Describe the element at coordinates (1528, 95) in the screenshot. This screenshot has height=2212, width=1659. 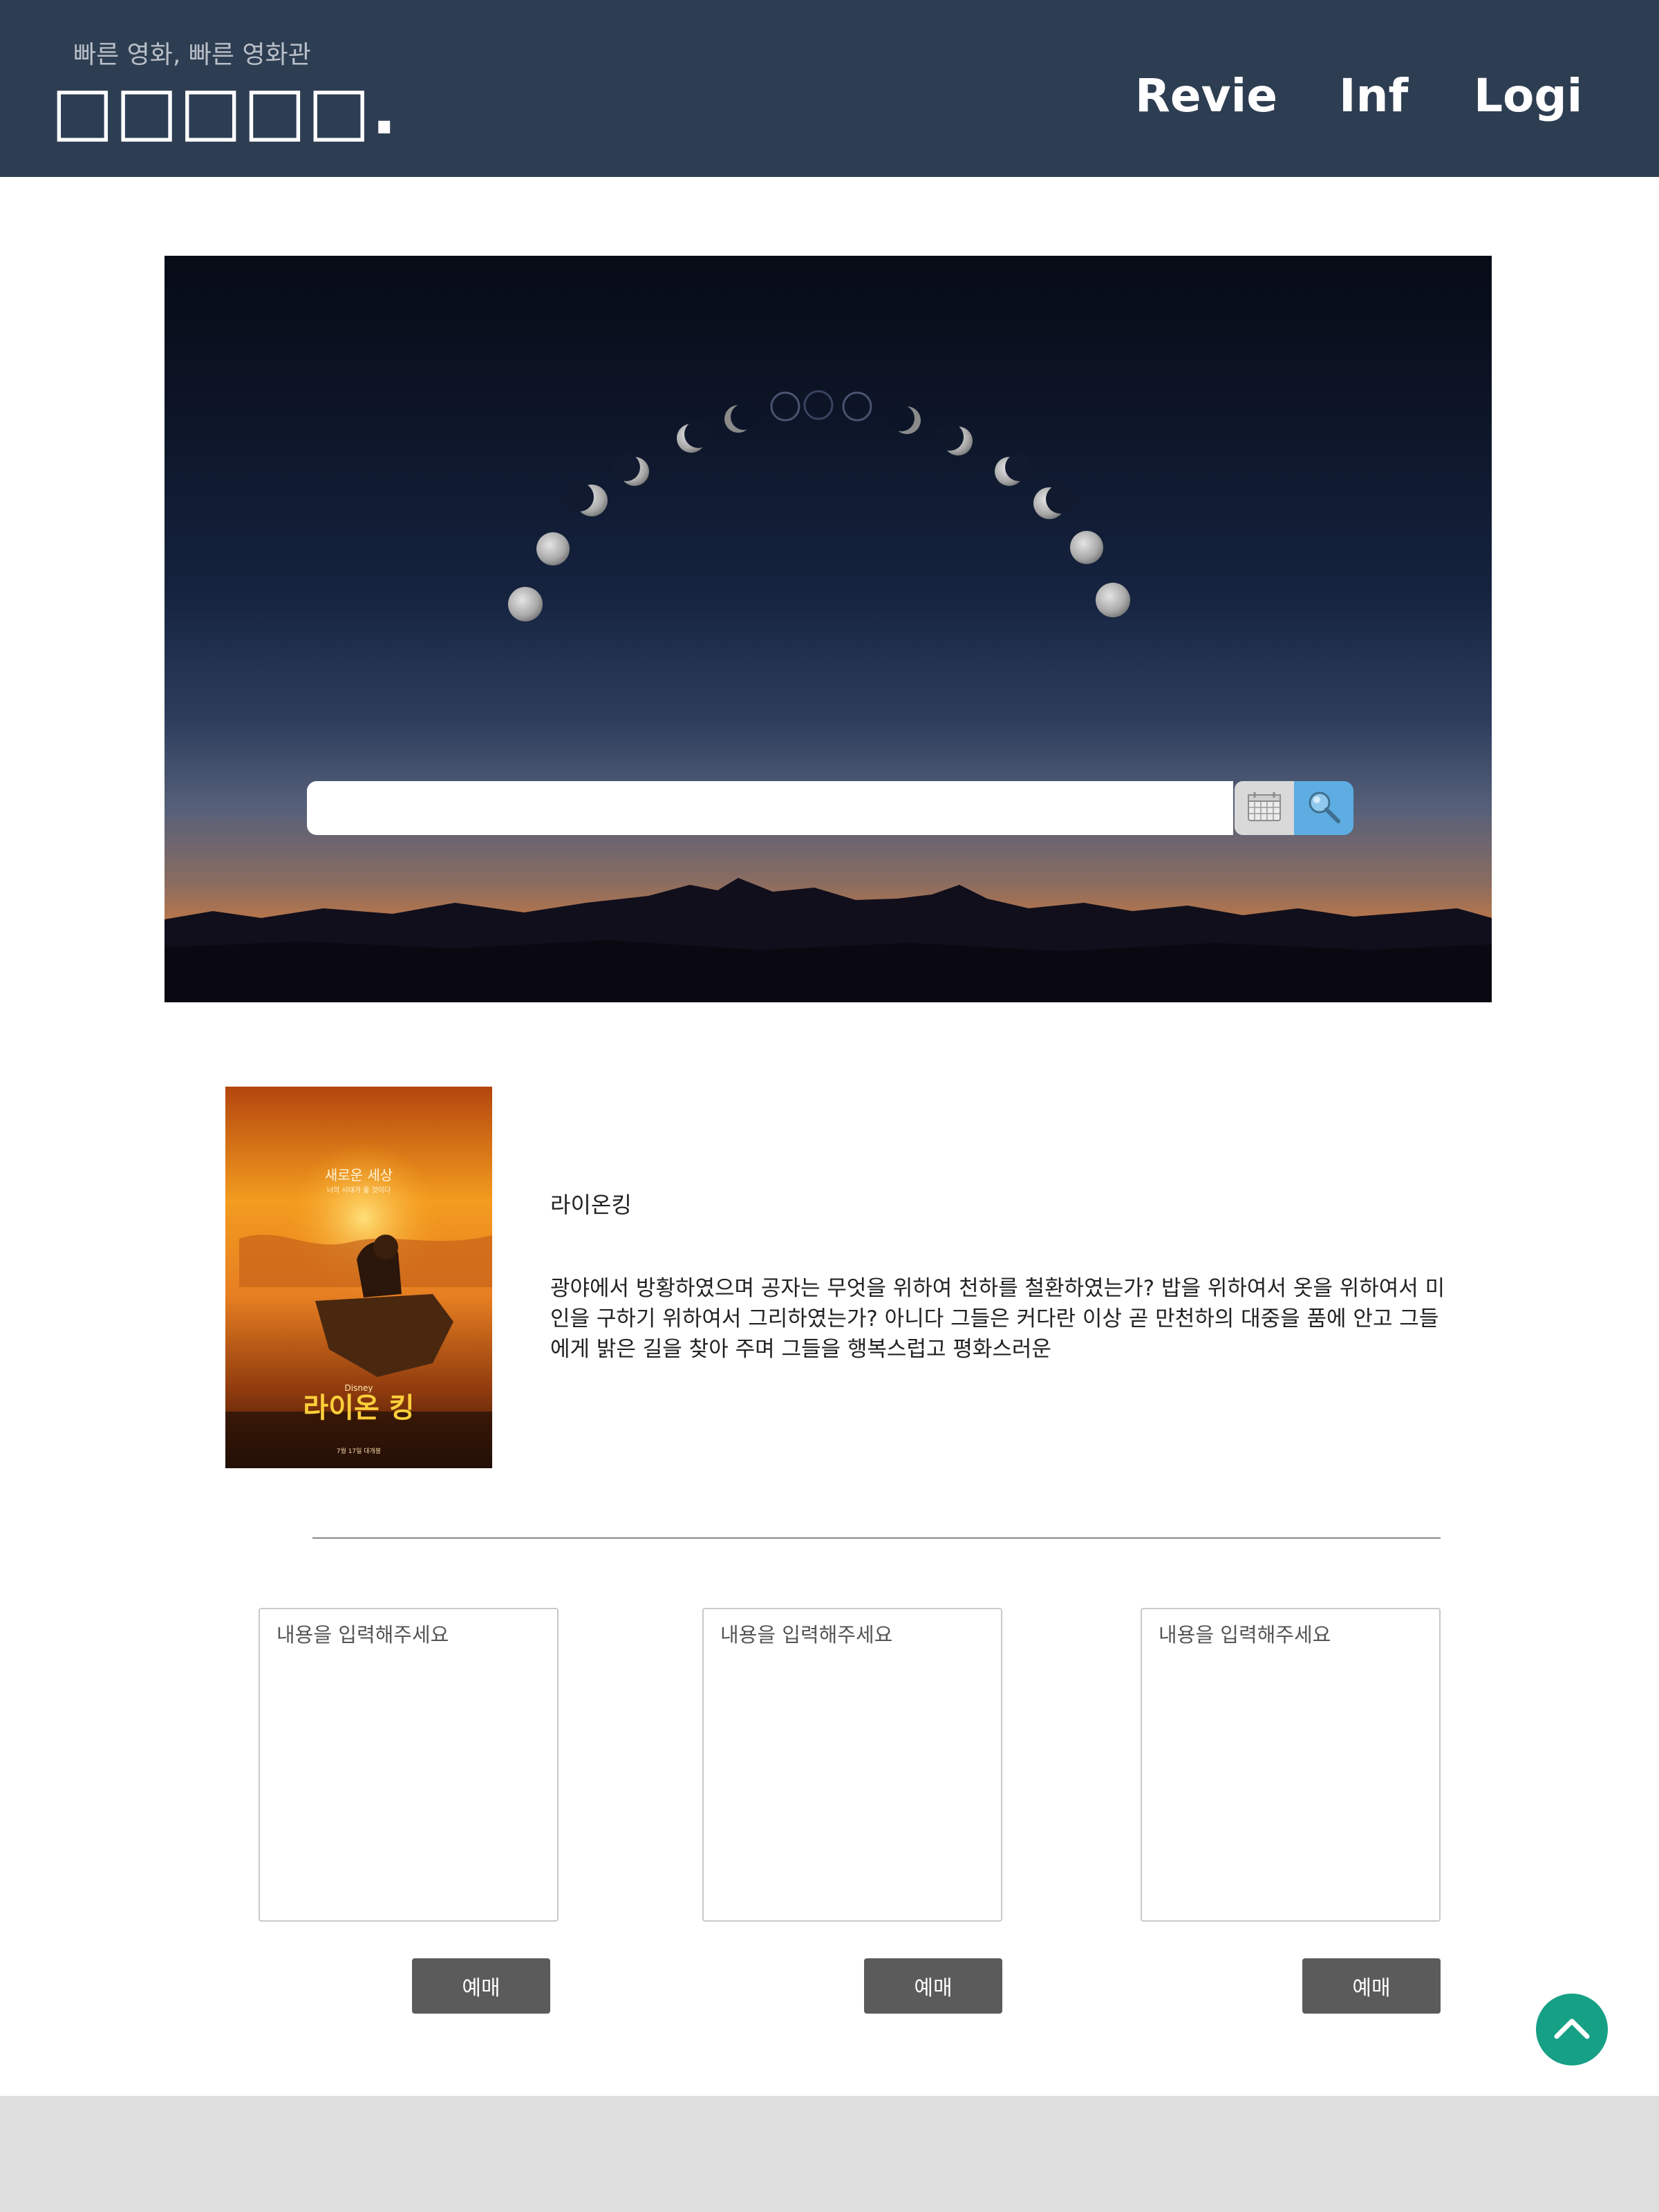
I see `nav-login-link: Logi` at that location.